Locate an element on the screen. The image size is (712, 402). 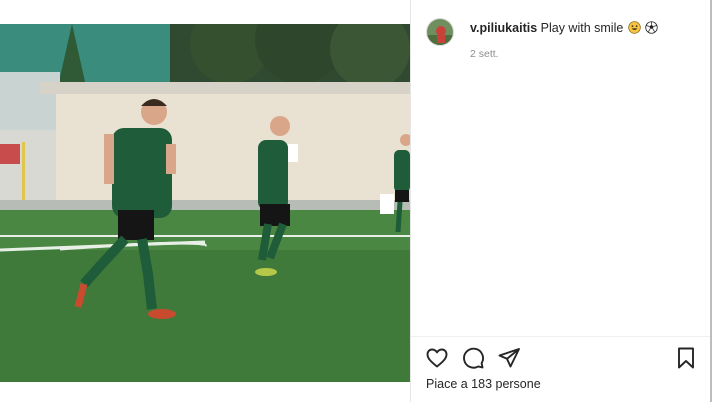
panel-divider is located at coordinates (410, 201).